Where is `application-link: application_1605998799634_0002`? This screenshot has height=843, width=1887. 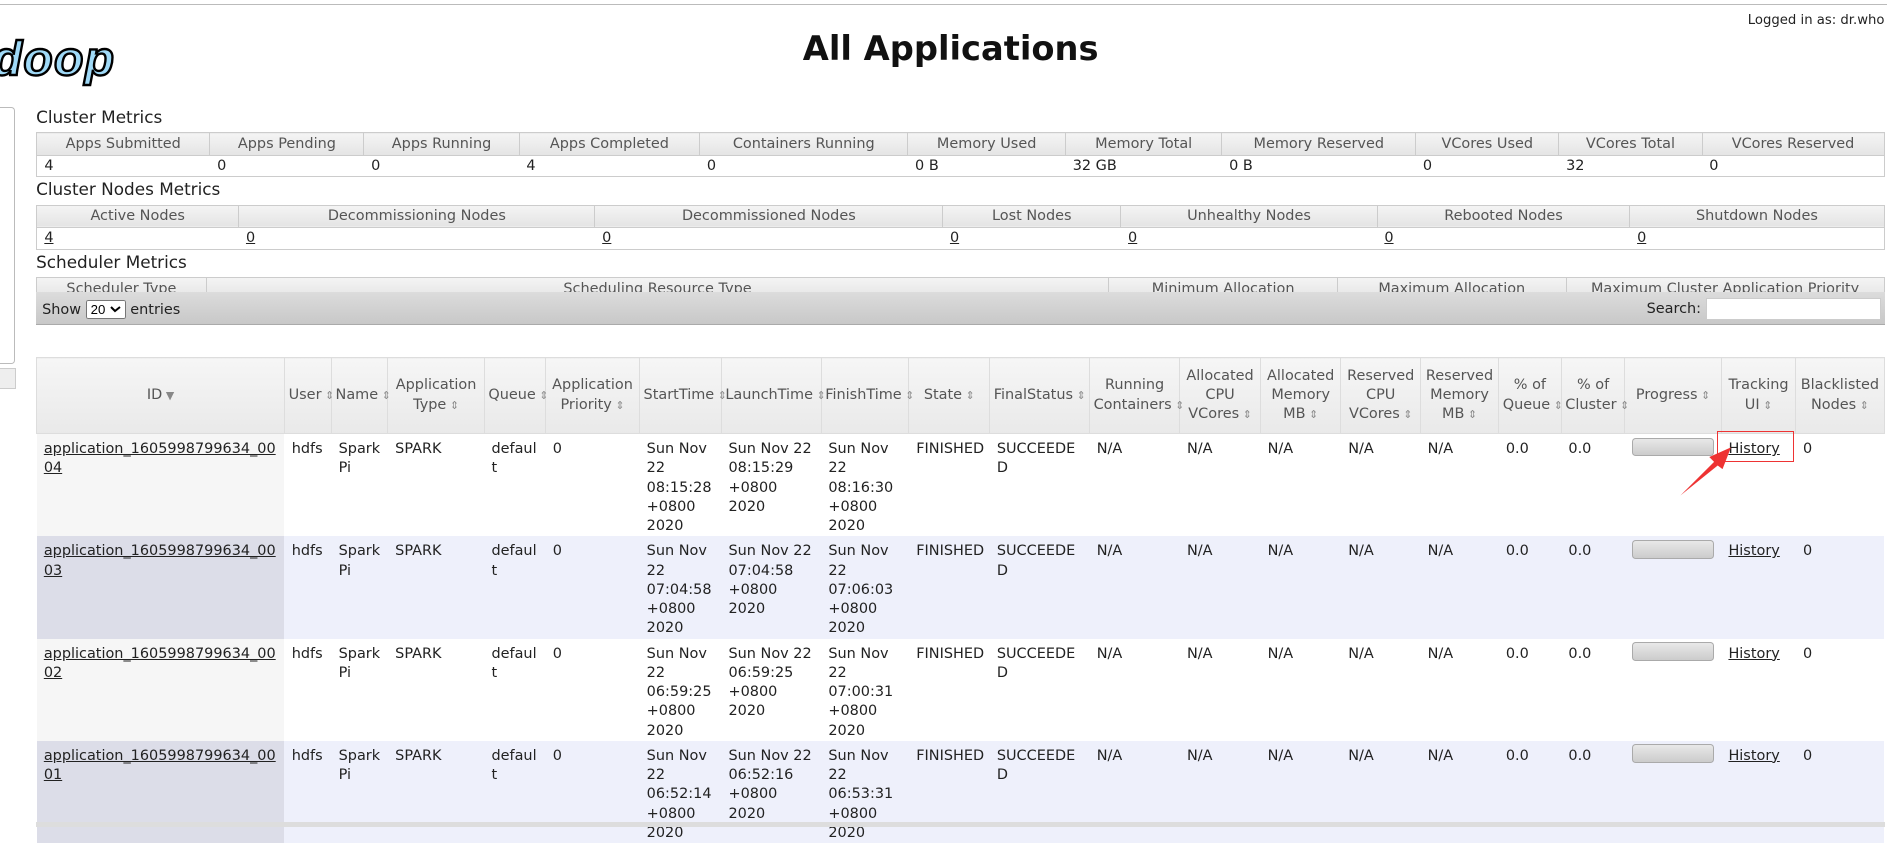 application-link: application_1605998799634_0002 is located at coordinates (160, 663).